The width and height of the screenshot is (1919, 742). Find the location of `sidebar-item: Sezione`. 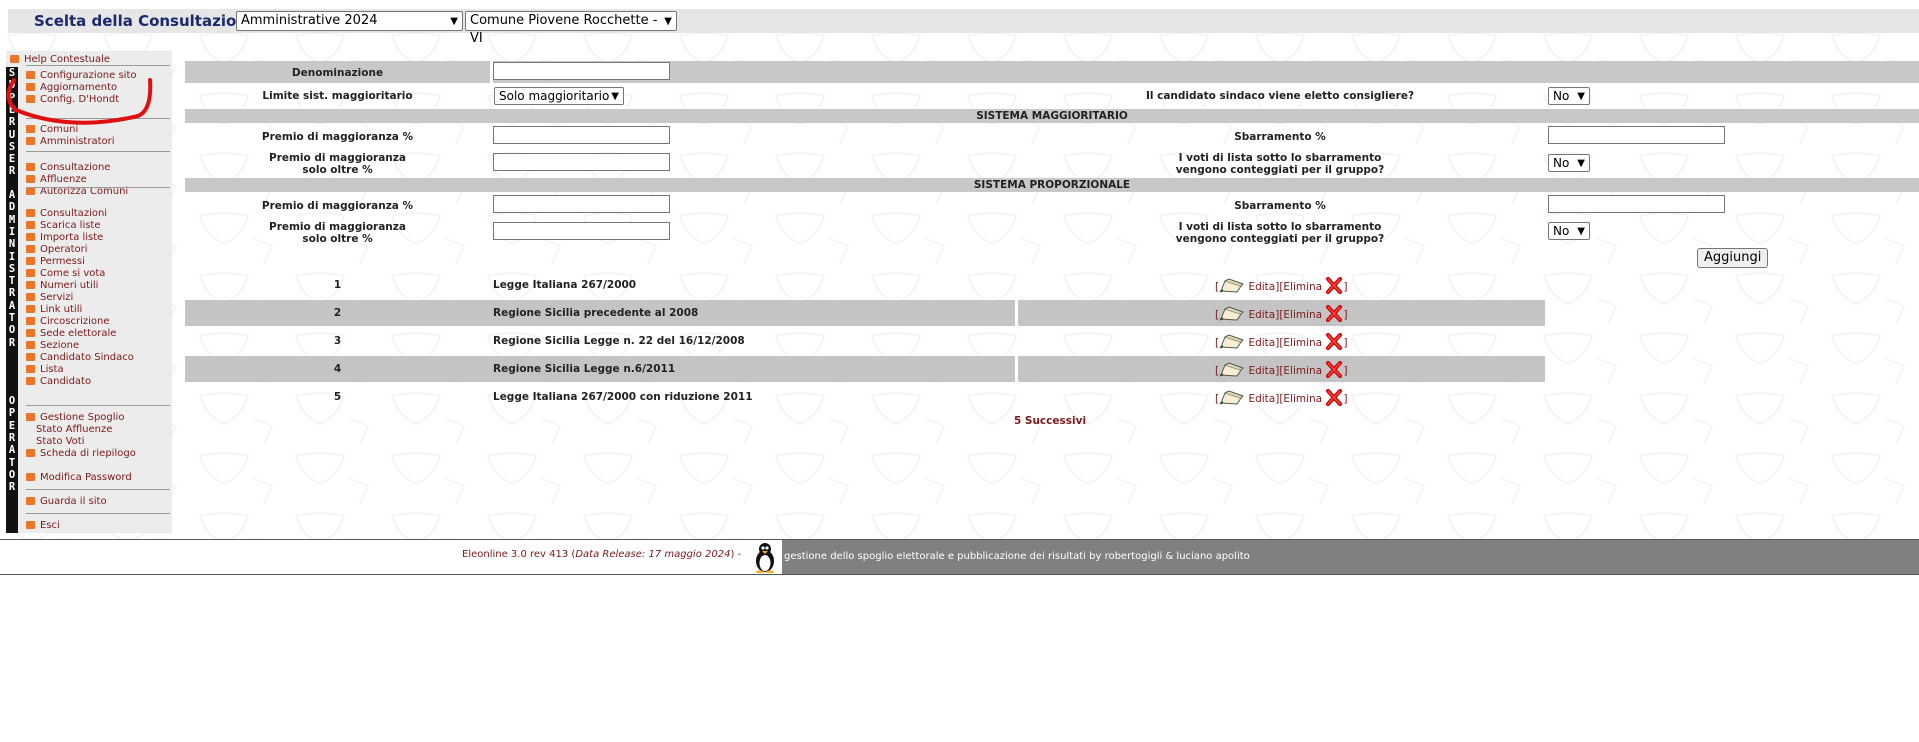

sidebar-item: Sezione is located at coordinates (52, 346).